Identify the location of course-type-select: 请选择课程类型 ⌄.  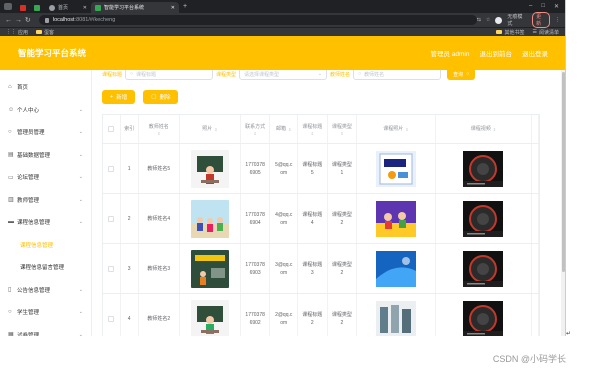
(283, 75).